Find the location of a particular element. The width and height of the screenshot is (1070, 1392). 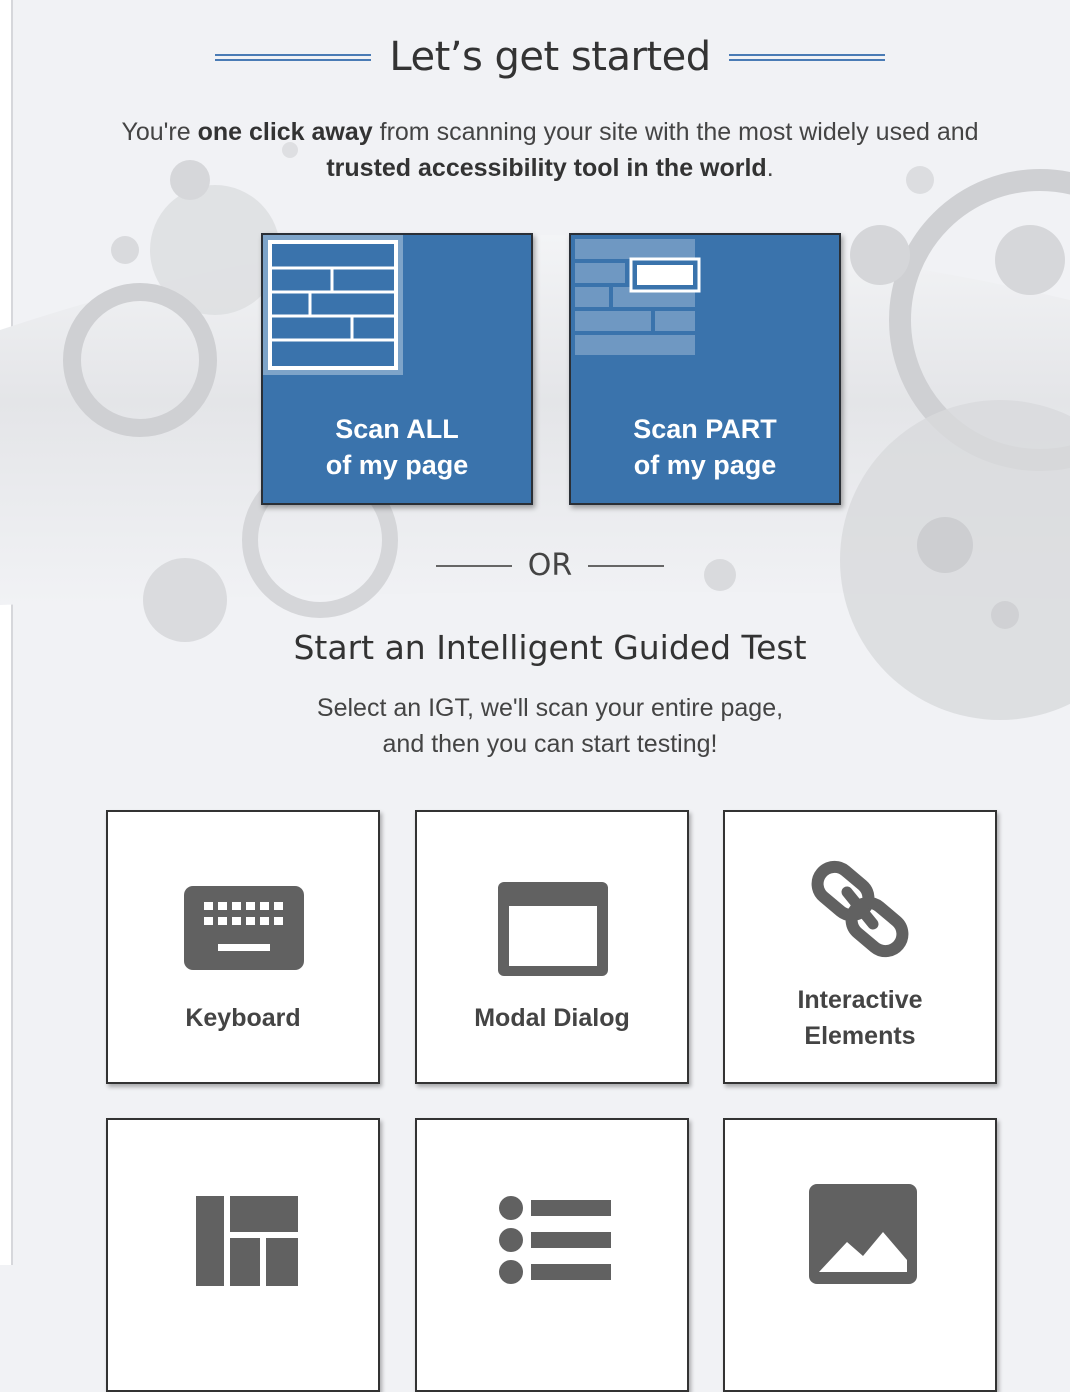

modal-dialog-icon is located at coordinates (553, 929).